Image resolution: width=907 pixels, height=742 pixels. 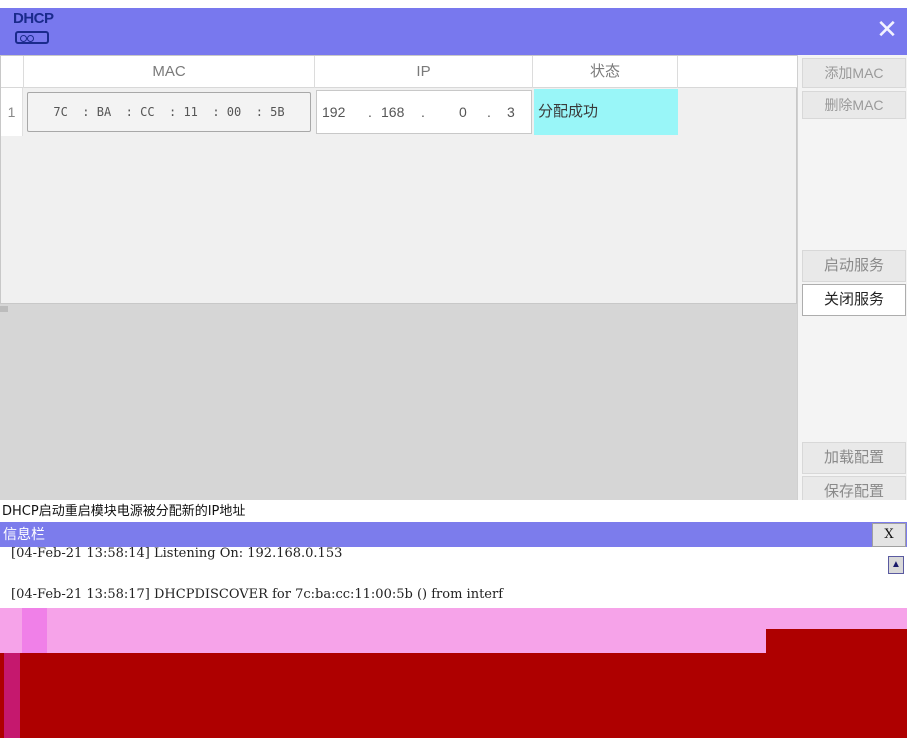 I want to click on splitter-handle, so click(x=4, y=309).